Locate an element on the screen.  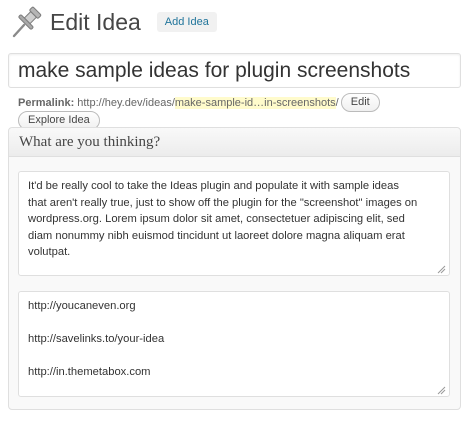
description-line: volutpat. is located at coordinates (49, 252).